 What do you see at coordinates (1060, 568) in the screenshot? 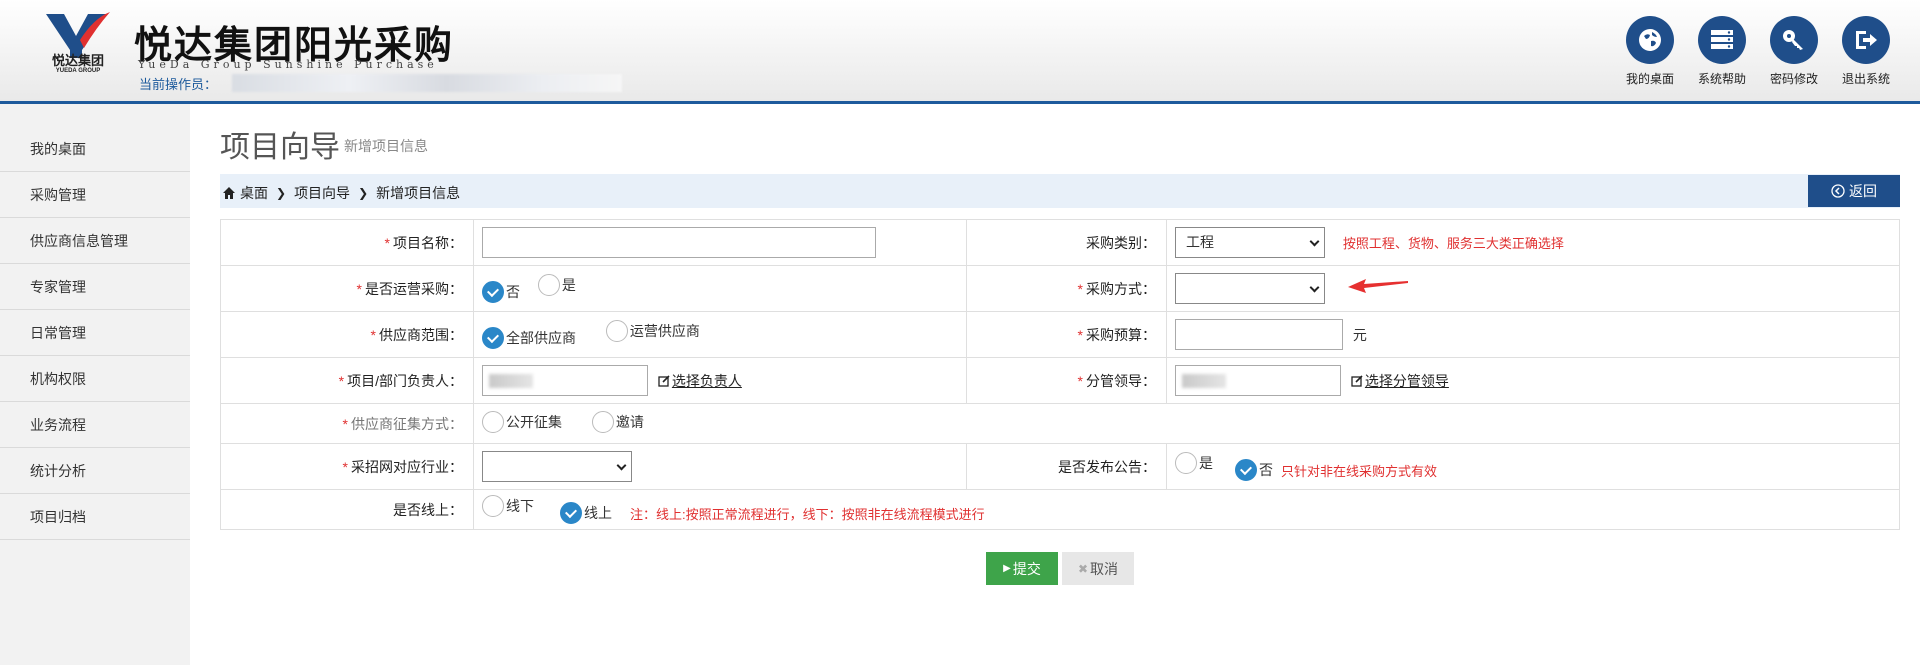
I see `form-actions: ▶ 提交 ✖ 取消` at bounding box center [1060, 568].